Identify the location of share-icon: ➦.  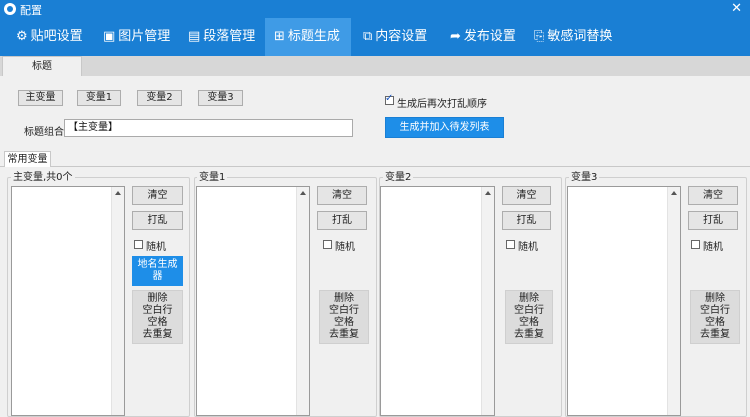
(455, 36).